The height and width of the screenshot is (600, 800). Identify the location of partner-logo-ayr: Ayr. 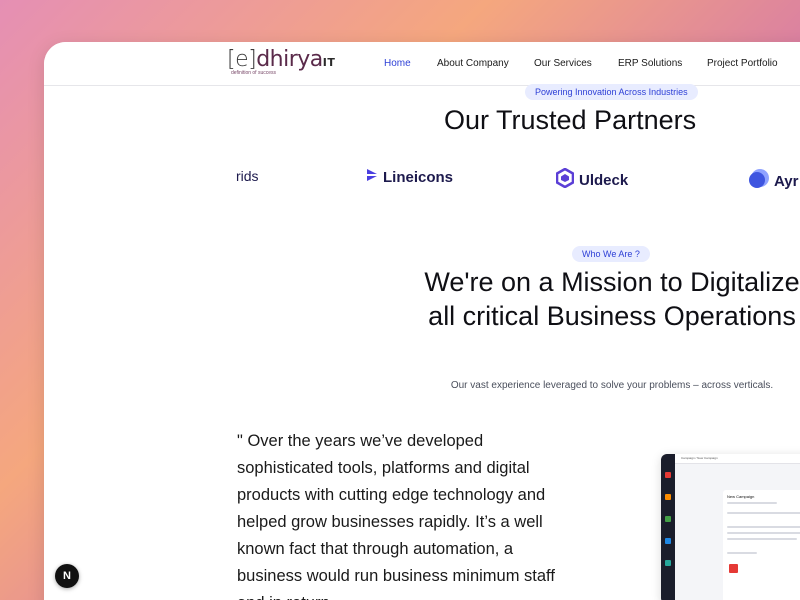
(772, 181).